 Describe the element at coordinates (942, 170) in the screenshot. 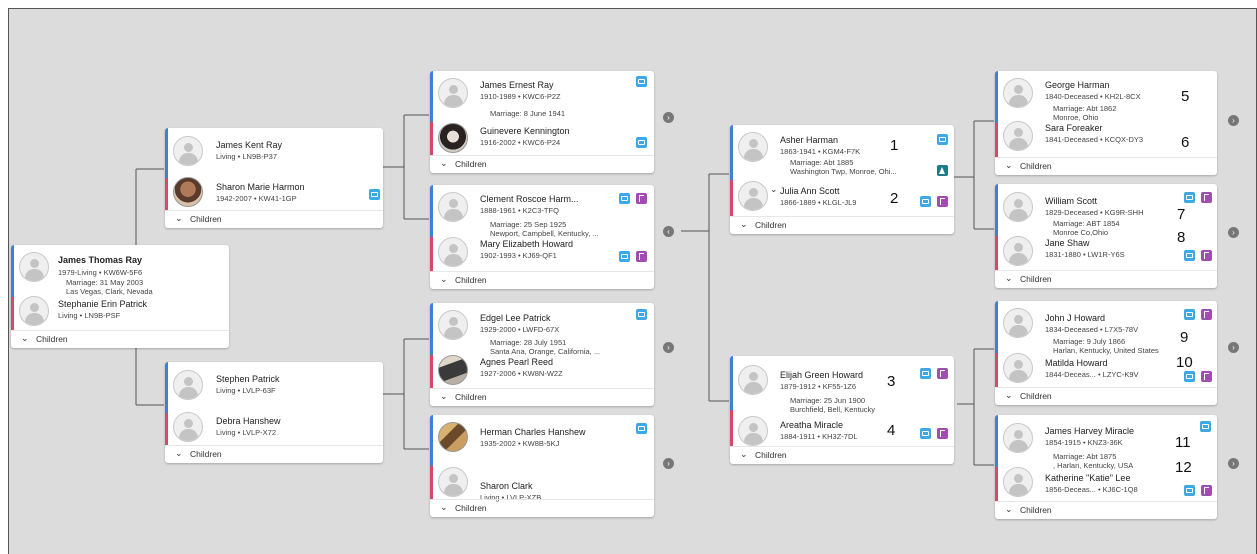

I see `hint-icon` at that location.